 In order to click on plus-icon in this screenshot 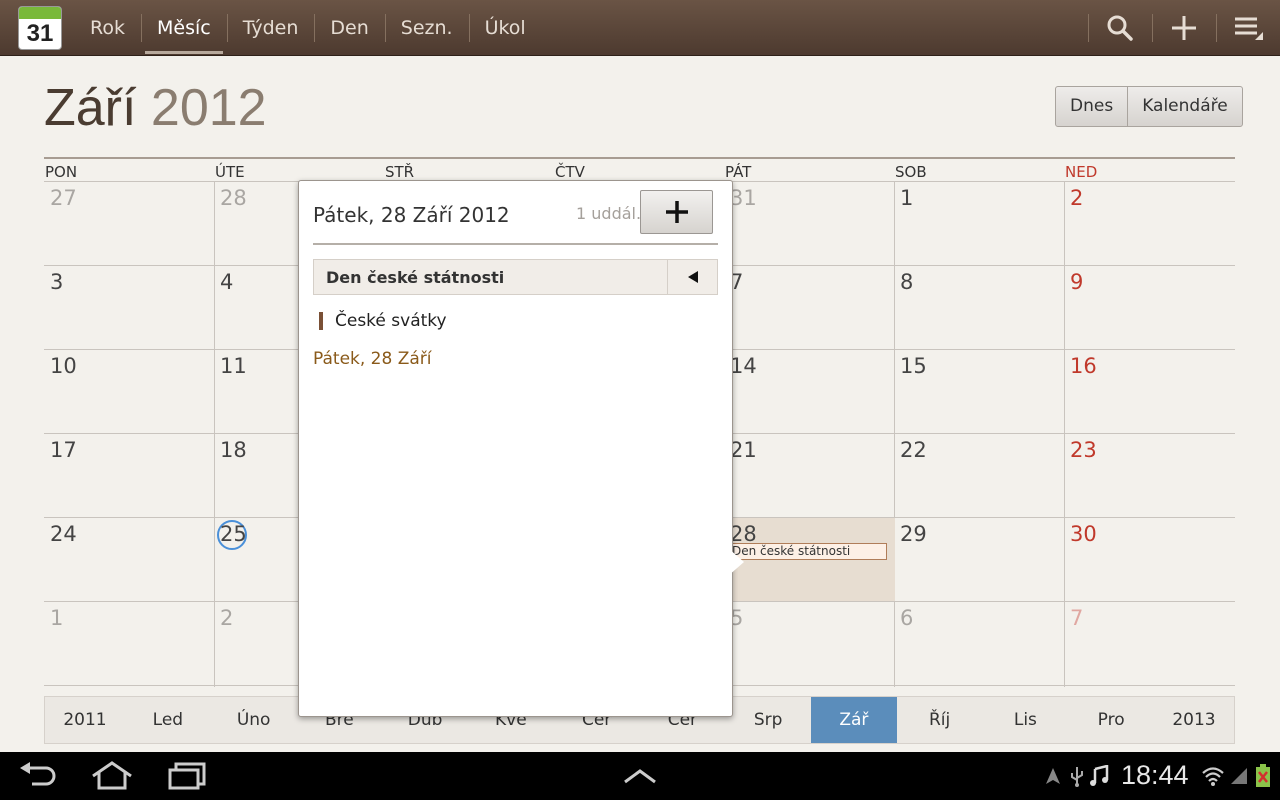, I will do `click(676, 212)`.